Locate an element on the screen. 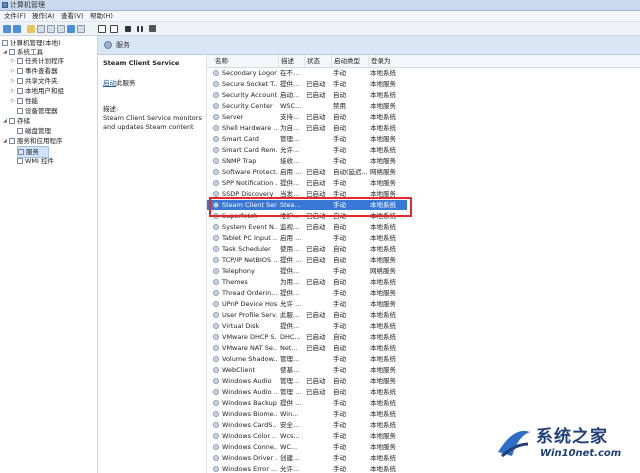 The width and height of the screenshot is (640, 473). tree-services-apps: 服务和应用程序 is located at coordinates (36, 141).